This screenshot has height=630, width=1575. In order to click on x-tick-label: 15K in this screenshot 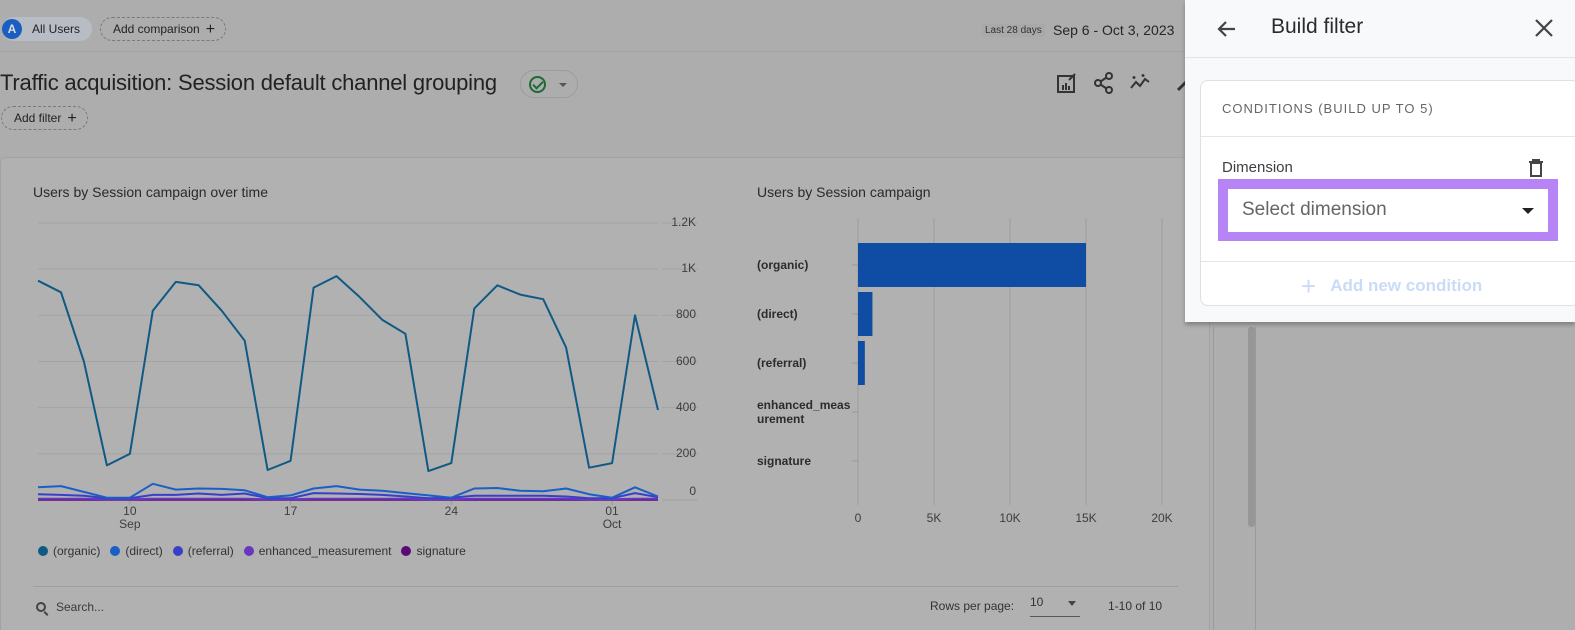, I will do `click(1086, 518)`.